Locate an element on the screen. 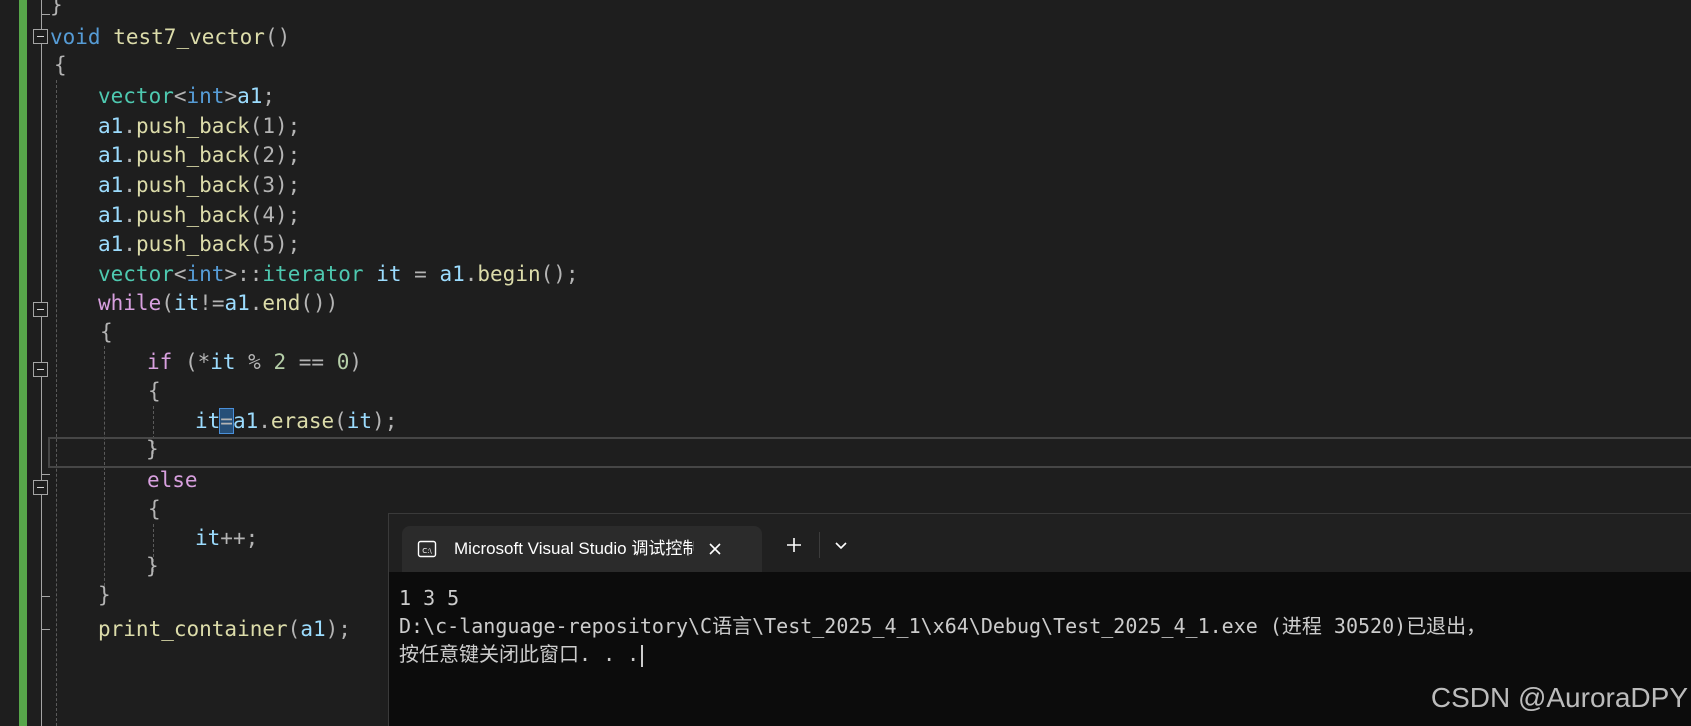 This screenshot has width=1691, height=726. code-line-current: it=a1.erase(it); is located at coordinates (296, 421).